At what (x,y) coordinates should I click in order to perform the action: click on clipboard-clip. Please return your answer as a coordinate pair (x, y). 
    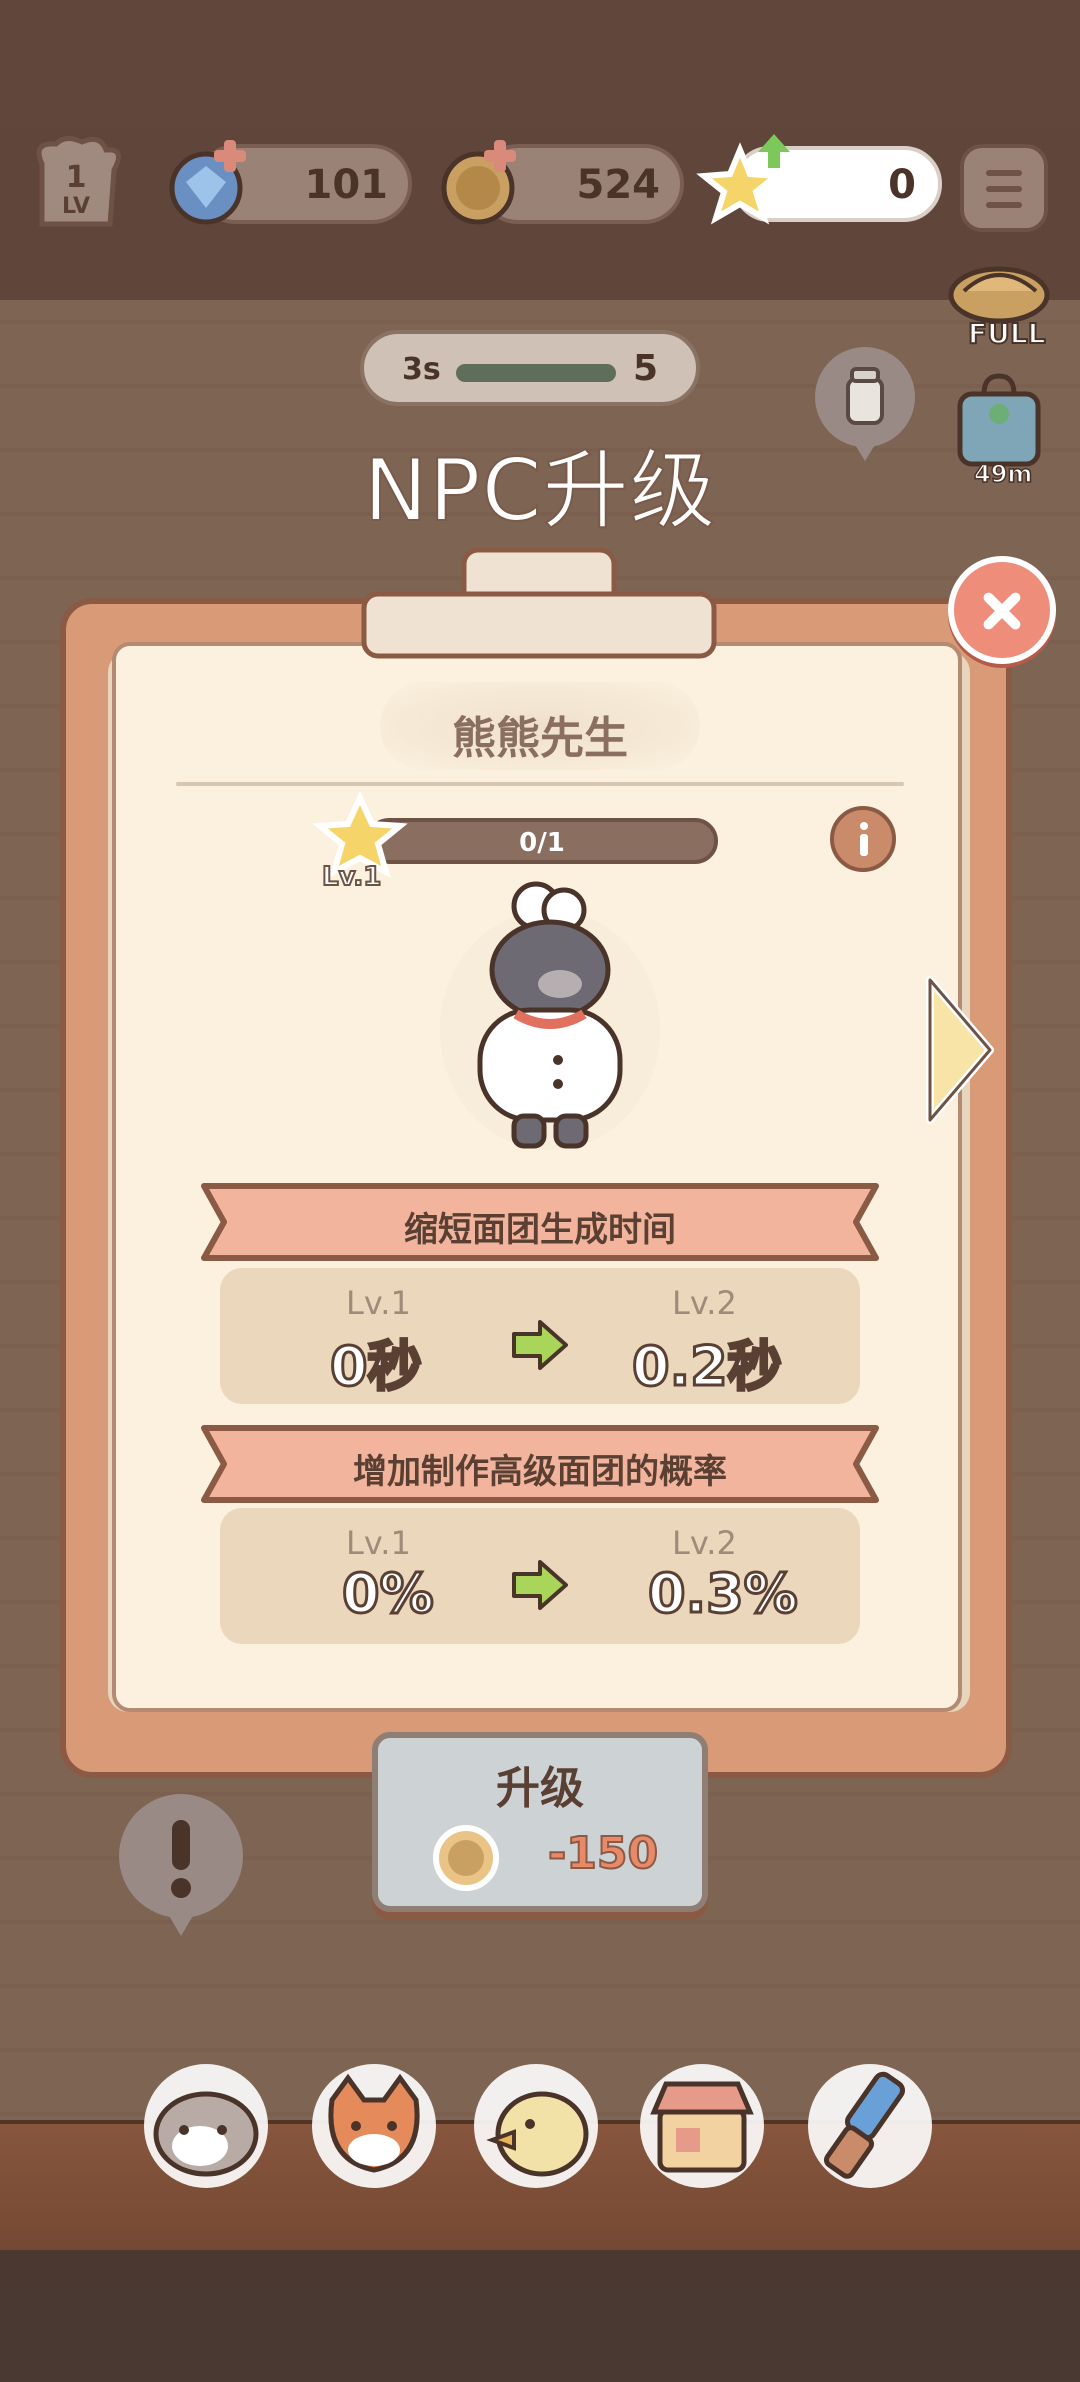
    Looking at the image, I should click on (539, 603).